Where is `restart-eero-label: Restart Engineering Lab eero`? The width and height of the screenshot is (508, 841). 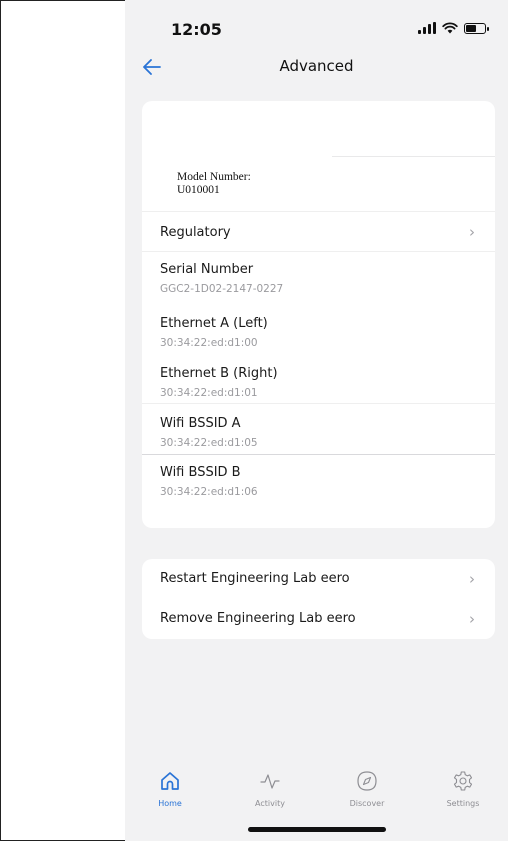
restart-eero-label: Restart Engineering Lab eero is located at coordinates (255, 578).